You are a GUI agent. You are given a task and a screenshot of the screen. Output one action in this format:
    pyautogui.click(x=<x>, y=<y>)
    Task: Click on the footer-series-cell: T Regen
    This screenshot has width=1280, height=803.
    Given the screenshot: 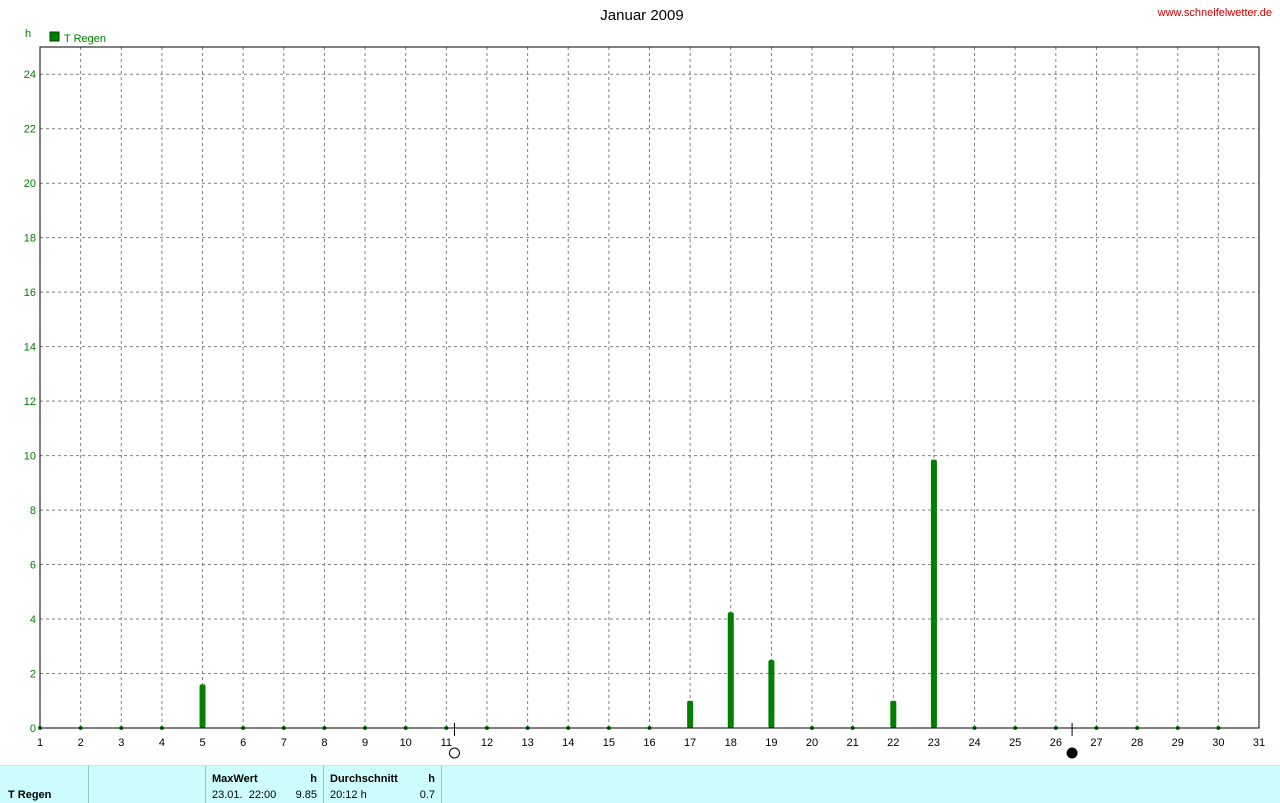 What is the action you would take?
    pyautogui.click(x=44, y=784)
    